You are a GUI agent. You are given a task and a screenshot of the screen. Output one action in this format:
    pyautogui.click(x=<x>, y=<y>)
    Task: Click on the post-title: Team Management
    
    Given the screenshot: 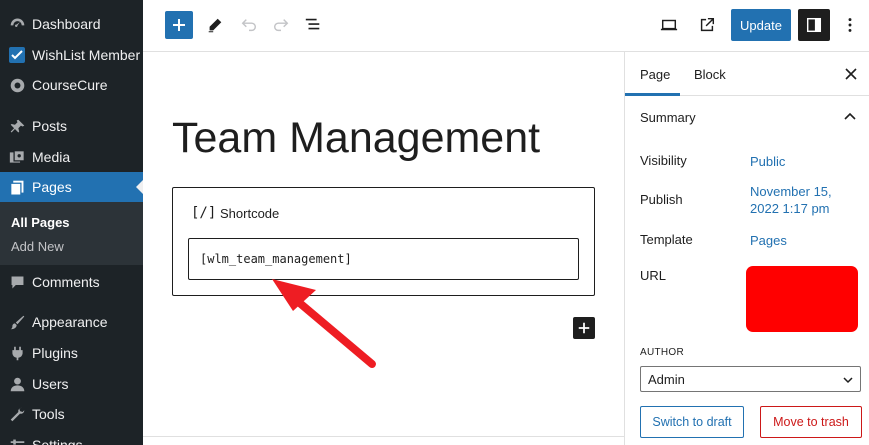 What is the action you would take?
    pyautogui.click(x=356, y=138)
    